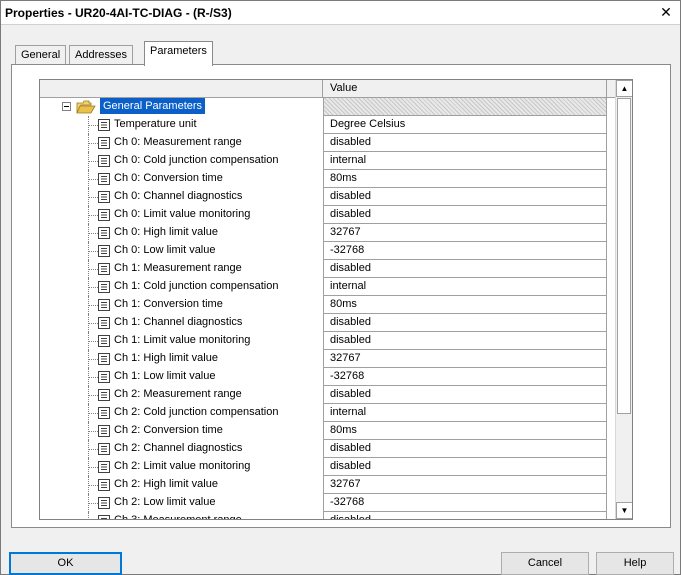  I want to click on scroll-down-icon: ▼, so click(624, 510).